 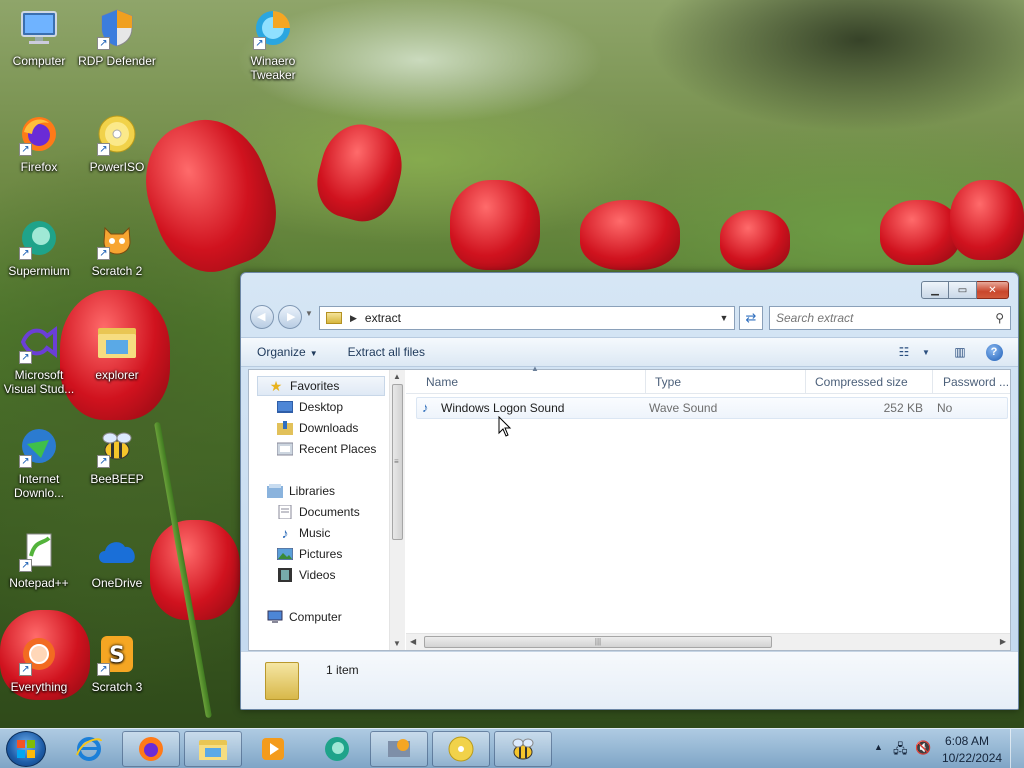 I want to click on change-view-button: ☷, so click(x=904, y=352).